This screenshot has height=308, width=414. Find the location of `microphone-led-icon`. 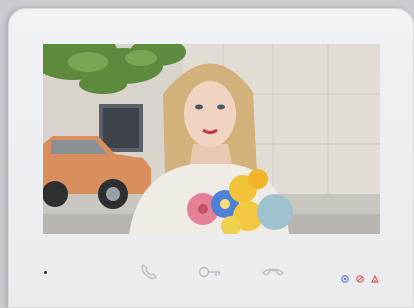

microphone-led-icon is located at coordinates (345, 279).